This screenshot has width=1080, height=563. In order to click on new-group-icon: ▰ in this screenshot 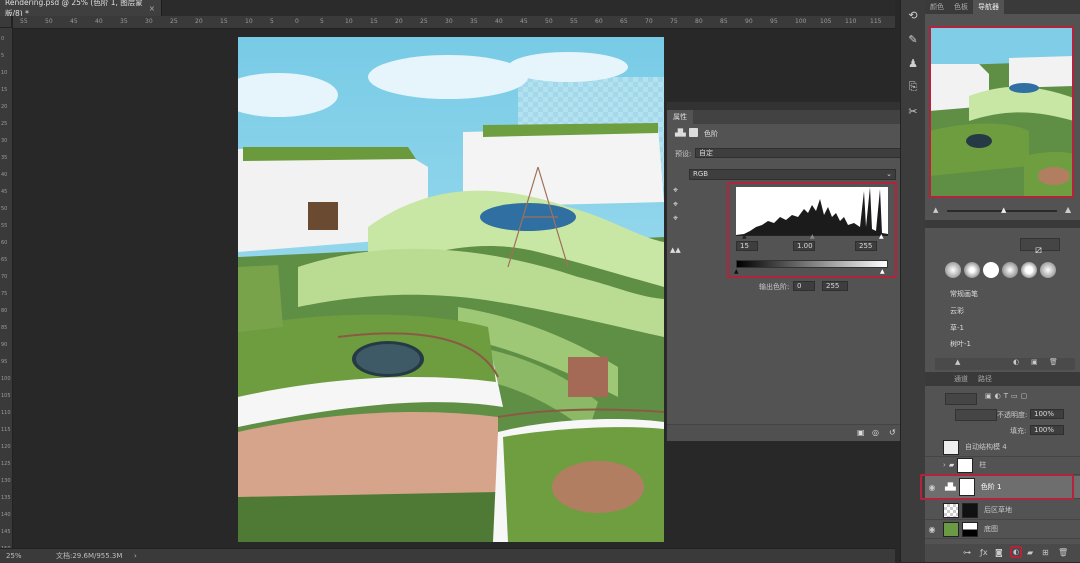, I will do `click(1030, 552)`.